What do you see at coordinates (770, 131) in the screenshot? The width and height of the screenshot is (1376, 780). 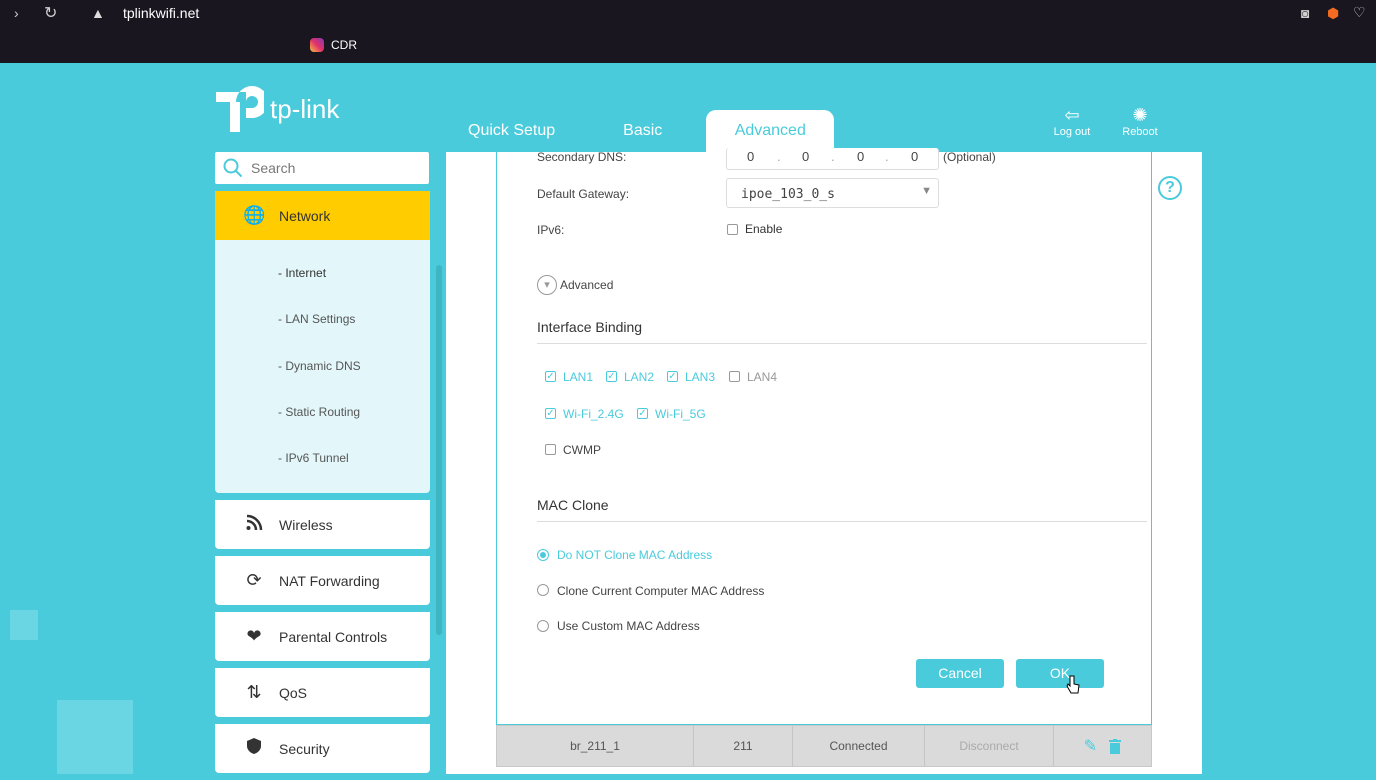 I see `tab-advanced: Advanced` at bounding box center [770, 131].